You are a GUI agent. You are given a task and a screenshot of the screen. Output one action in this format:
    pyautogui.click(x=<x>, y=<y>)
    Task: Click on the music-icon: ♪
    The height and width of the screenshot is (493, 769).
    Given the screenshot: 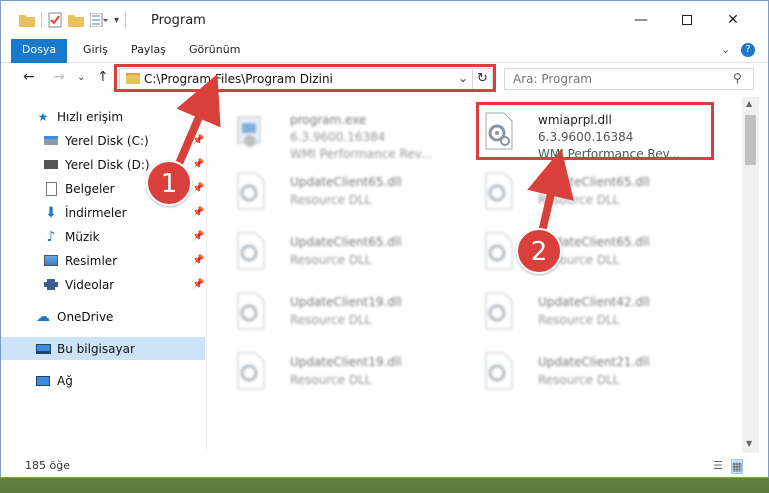 What is the action you would take?
    pyautogui.click(x=51, y=236)
    